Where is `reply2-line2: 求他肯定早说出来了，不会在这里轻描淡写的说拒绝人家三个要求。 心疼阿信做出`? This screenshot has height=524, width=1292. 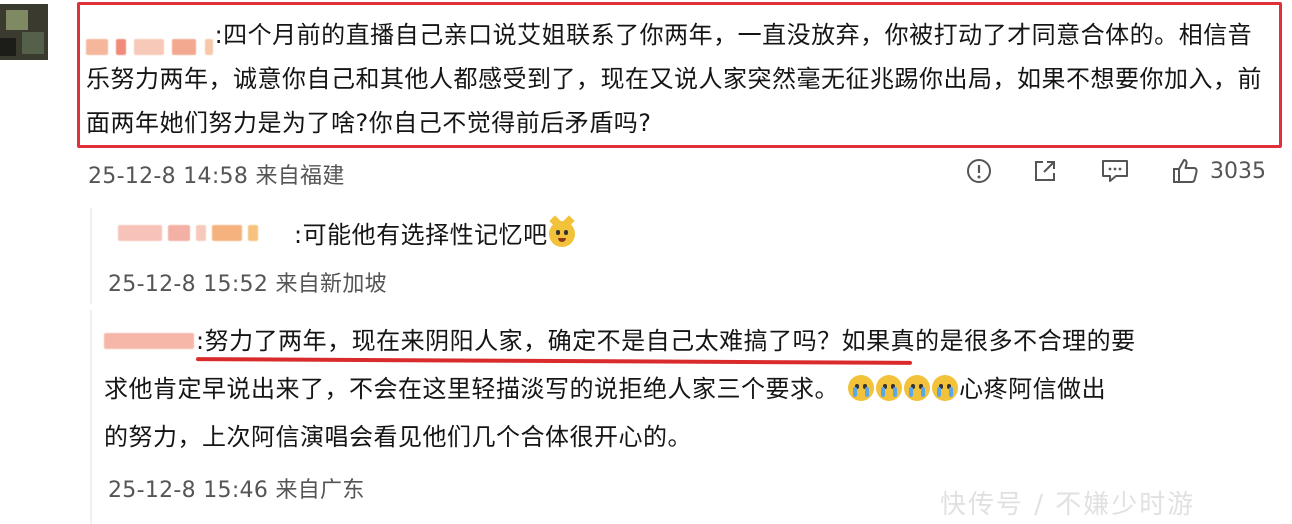
reply2-line2: 求他肯定早说出来了，不会在这里轻描淡写的说拒绝人家三个要求。 心疼阿信做出 is located at coordinates (605, 389).